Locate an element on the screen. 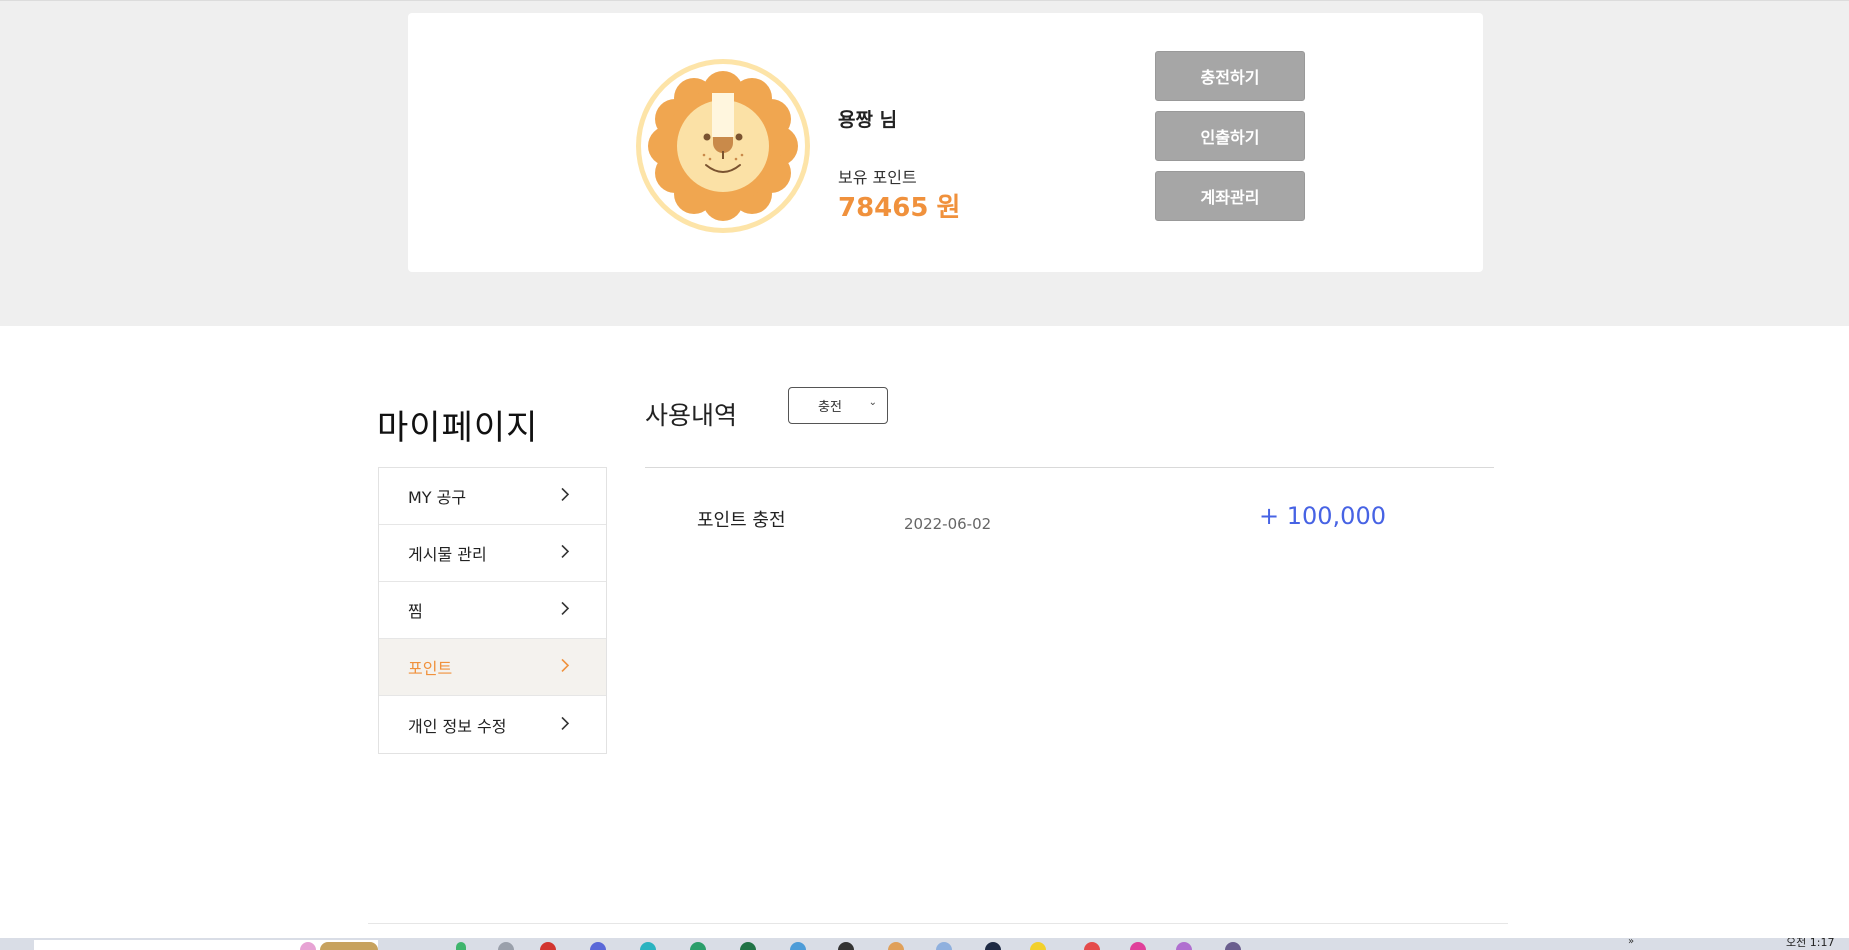 The height and width of the screenshot is (950, 1849). sidebar-item-post-management: 게시물 관리 is located at coordinates (492, 553).